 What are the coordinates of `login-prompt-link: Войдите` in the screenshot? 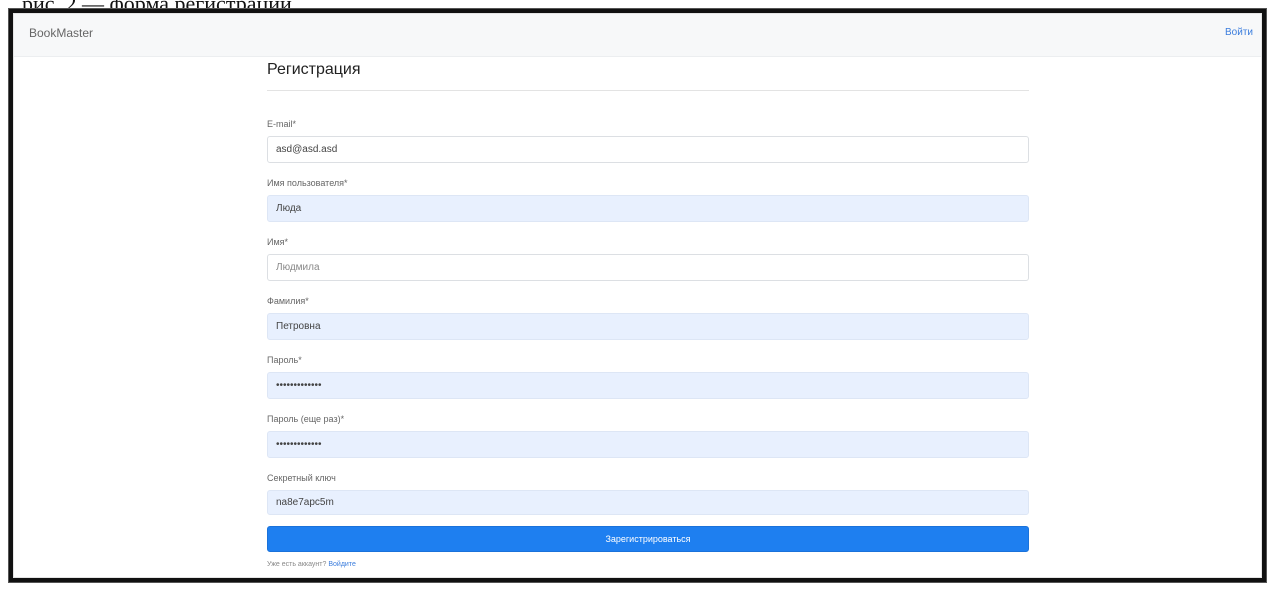 It's located at (342, 564).